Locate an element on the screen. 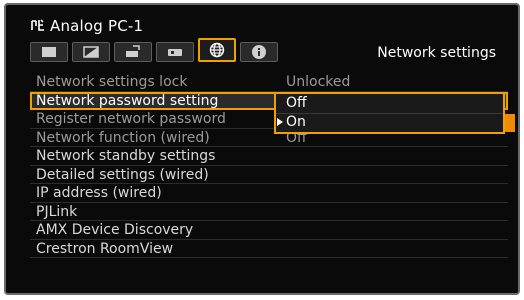 The height and width of the screenshot is (300, 524). screen-icon is located at coordinates (49, 52).